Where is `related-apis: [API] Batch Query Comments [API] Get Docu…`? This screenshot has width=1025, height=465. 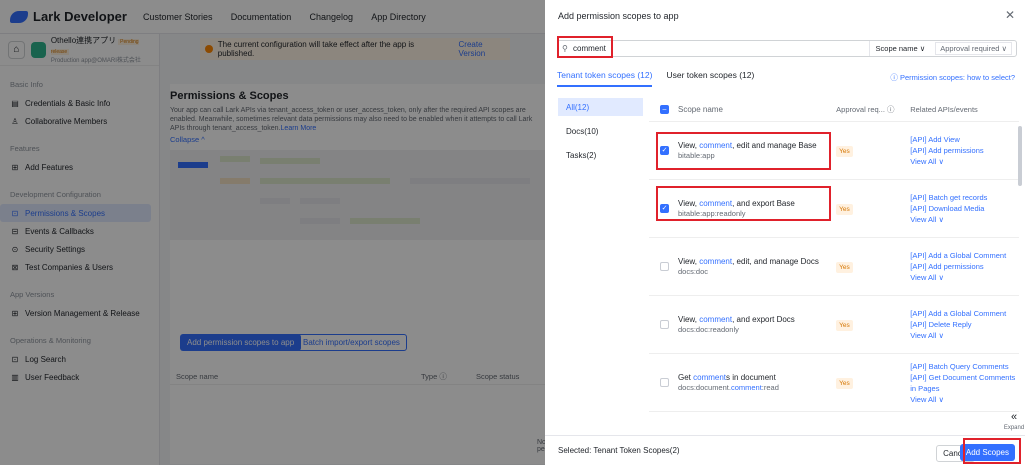 related-apis: [API] Batch Query Comments [API] Get Docu… is located at coordinates (964, 383).